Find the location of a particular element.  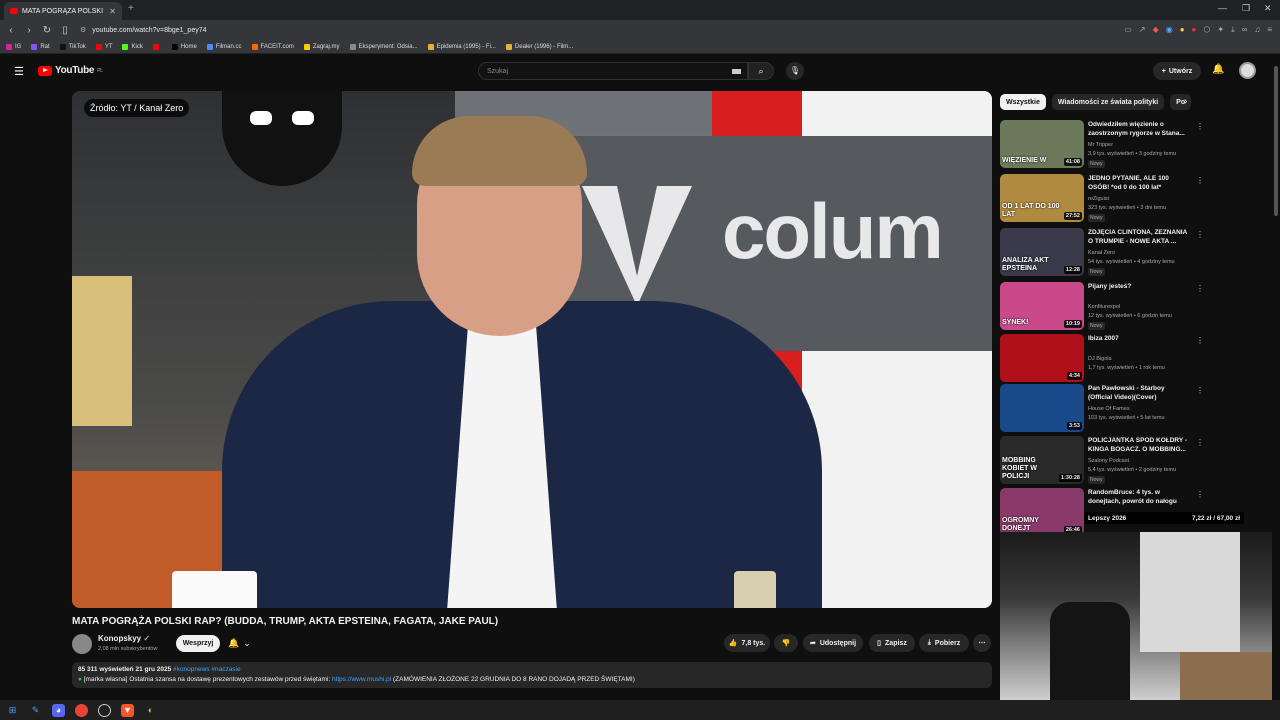

playlist-icon: ♫ is located at coordinates (1257, 30).